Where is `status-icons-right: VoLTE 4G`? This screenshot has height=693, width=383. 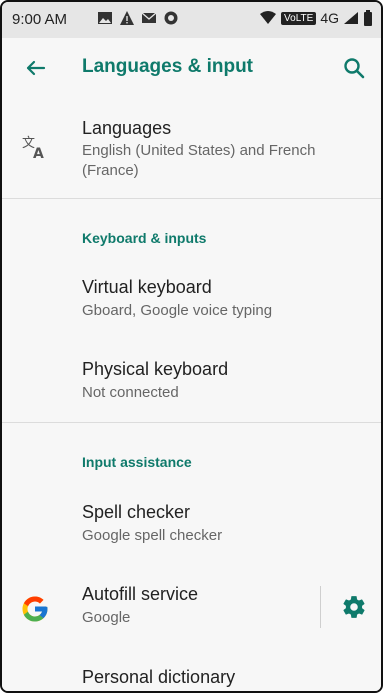
status-icons-right: VoLTE 4G is located at coordinates (316, 18).